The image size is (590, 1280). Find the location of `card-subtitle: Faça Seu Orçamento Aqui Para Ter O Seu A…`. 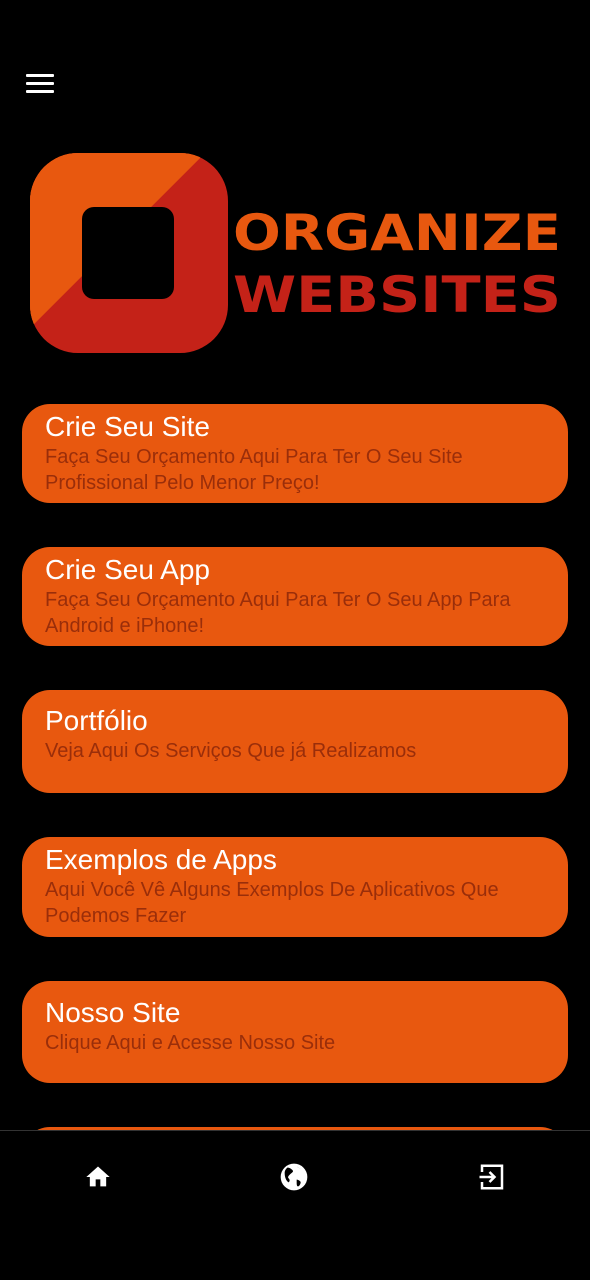

card-subtitle: Faça Seu Orçamento Aqui Para Ter O Seu A… is located at coordinates (278, 613).